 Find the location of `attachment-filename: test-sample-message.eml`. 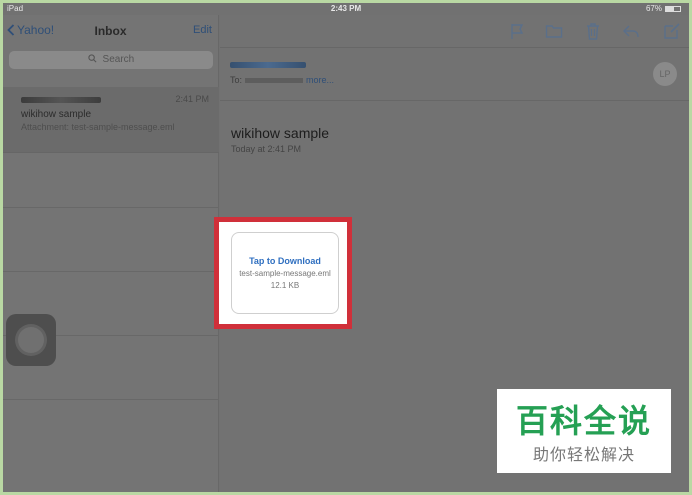

attachment-filename: test-sample-message.eml is located at coordinates (285, 273).